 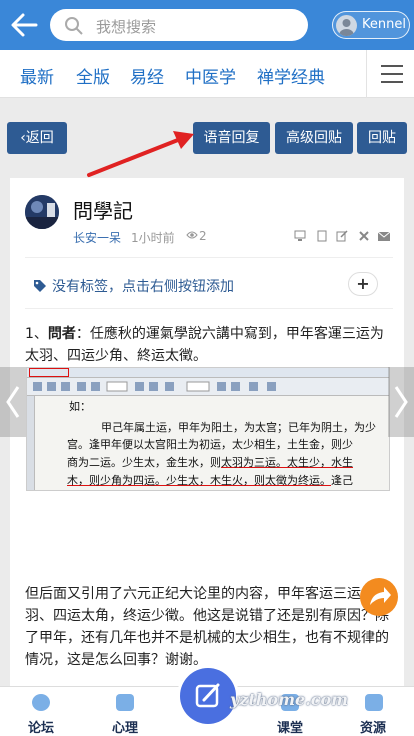 What do you see at coordinates (231, 138) in the screenshot?
I see `voice-reply-button: 语音回复` at bounding box center [231, 138].